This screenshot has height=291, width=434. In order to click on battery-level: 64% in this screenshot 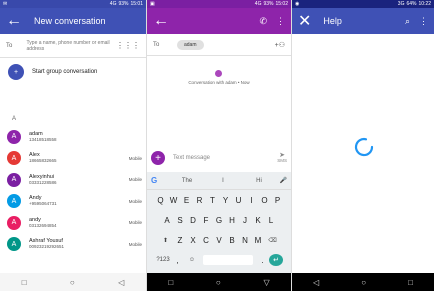, I will do `click(411, 4)`.